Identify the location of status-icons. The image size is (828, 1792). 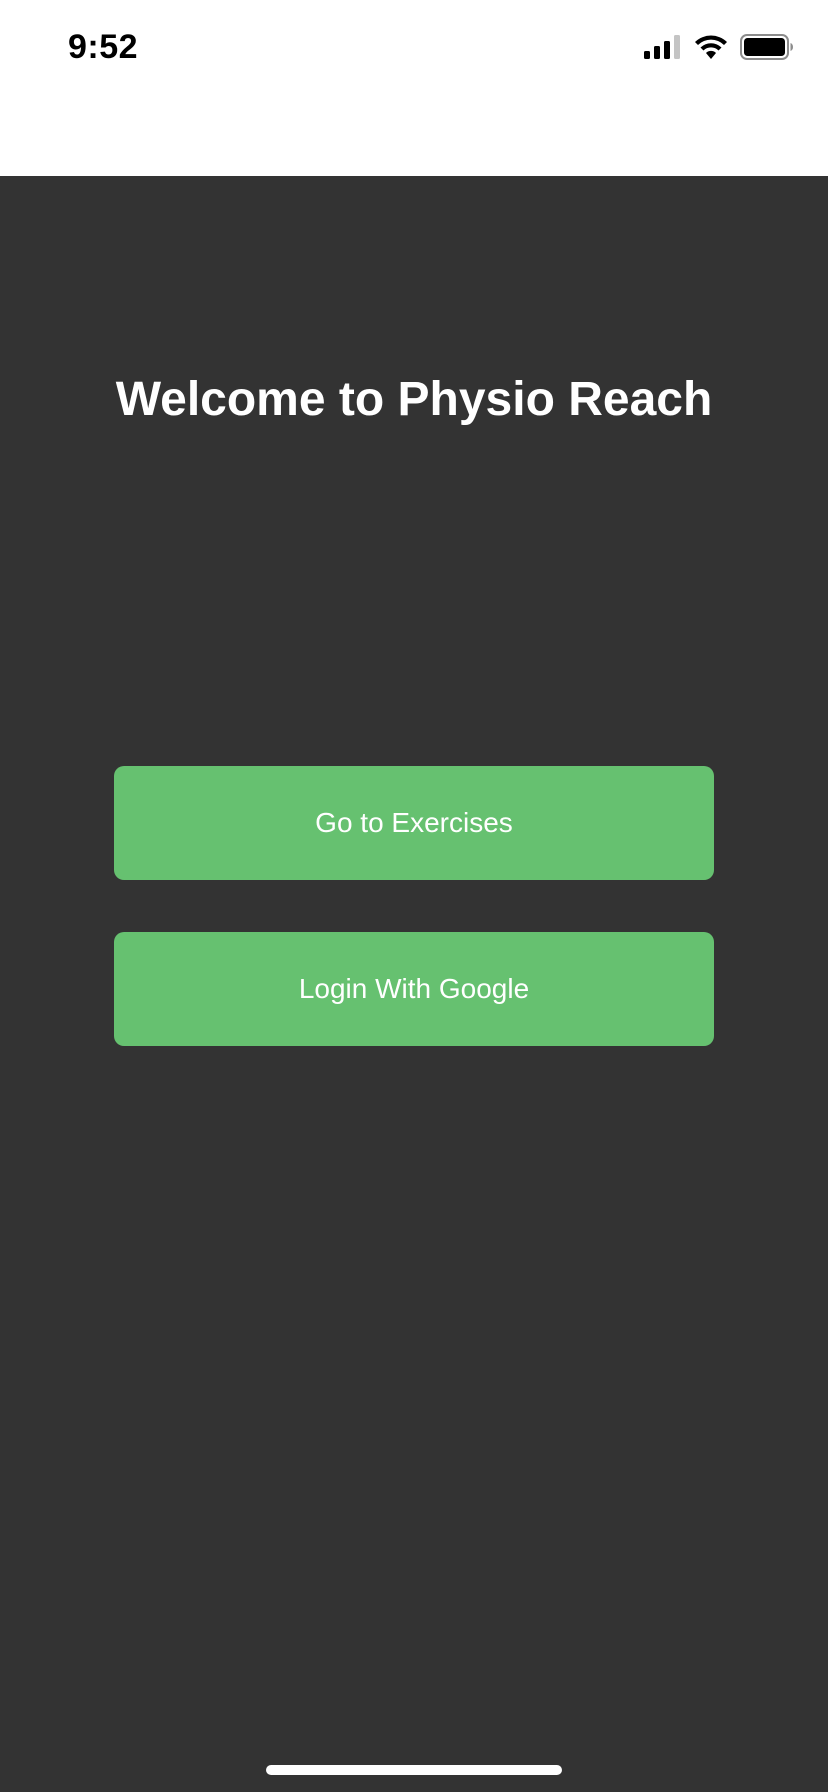
(719, 49).